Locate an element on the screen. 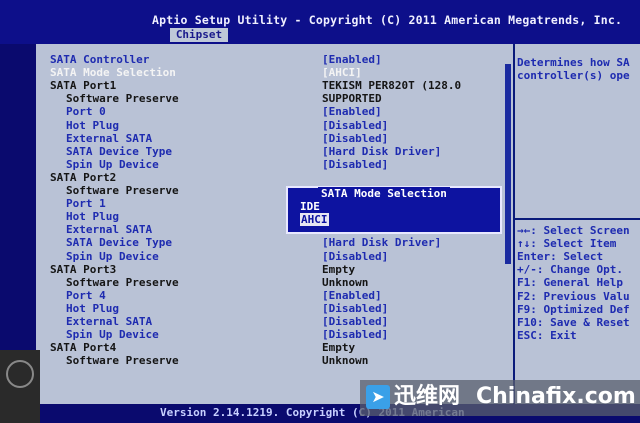 The width and height of the screenshot is (640, 423). panel-divider is located at coordinates (514, 224).